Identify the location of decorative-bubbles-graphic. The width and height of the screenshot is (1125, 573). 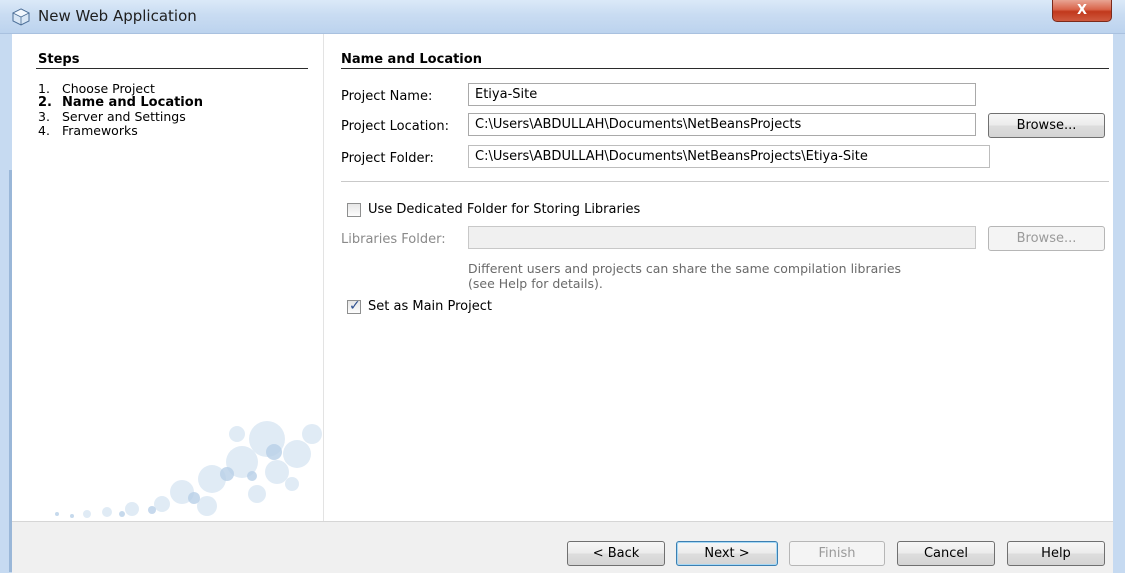
(188, 469).